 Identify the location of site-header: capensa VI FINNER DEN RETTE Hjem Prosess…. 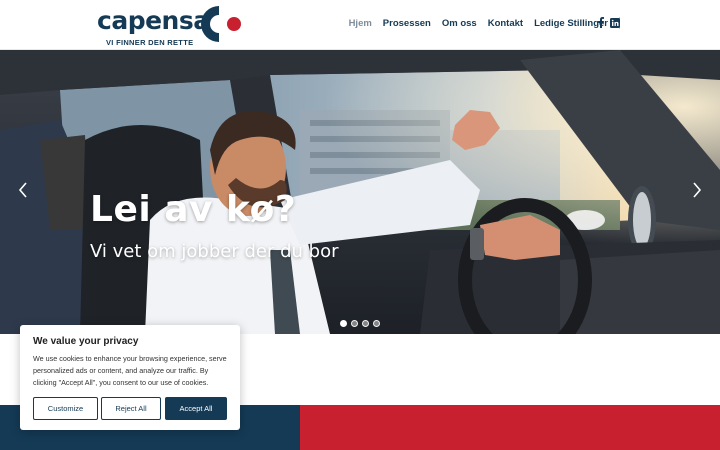
(360, 25).